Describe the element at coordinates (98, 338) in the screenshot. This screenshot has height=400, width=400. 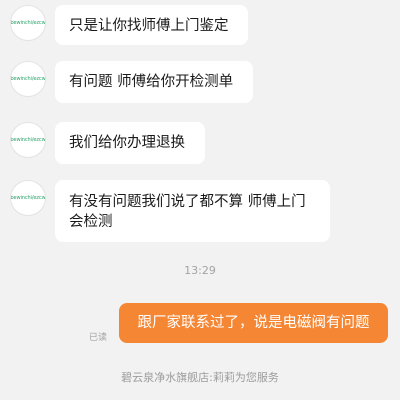
I see `read-status: 已读` at that location.